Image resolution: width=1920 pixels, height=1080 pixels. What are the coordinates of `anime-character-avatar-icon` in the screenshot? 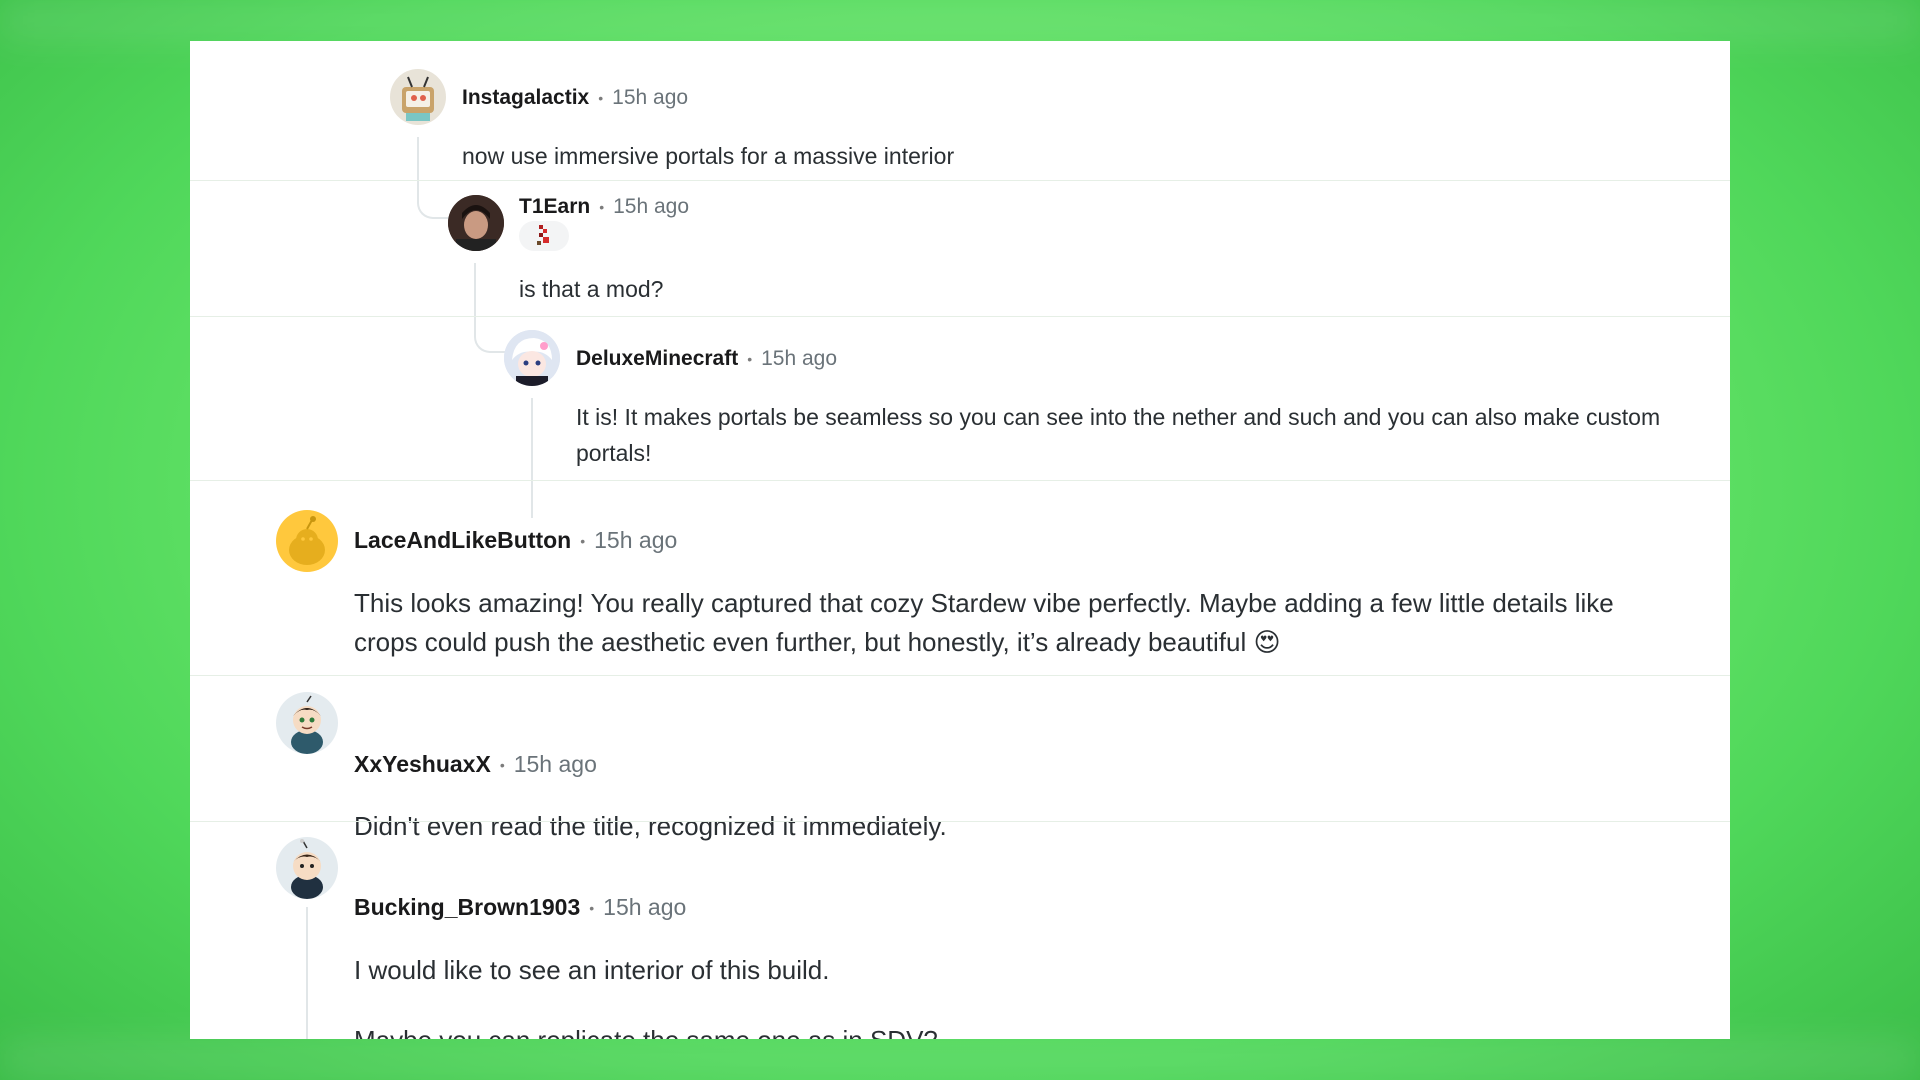 It's located at (532, 358).